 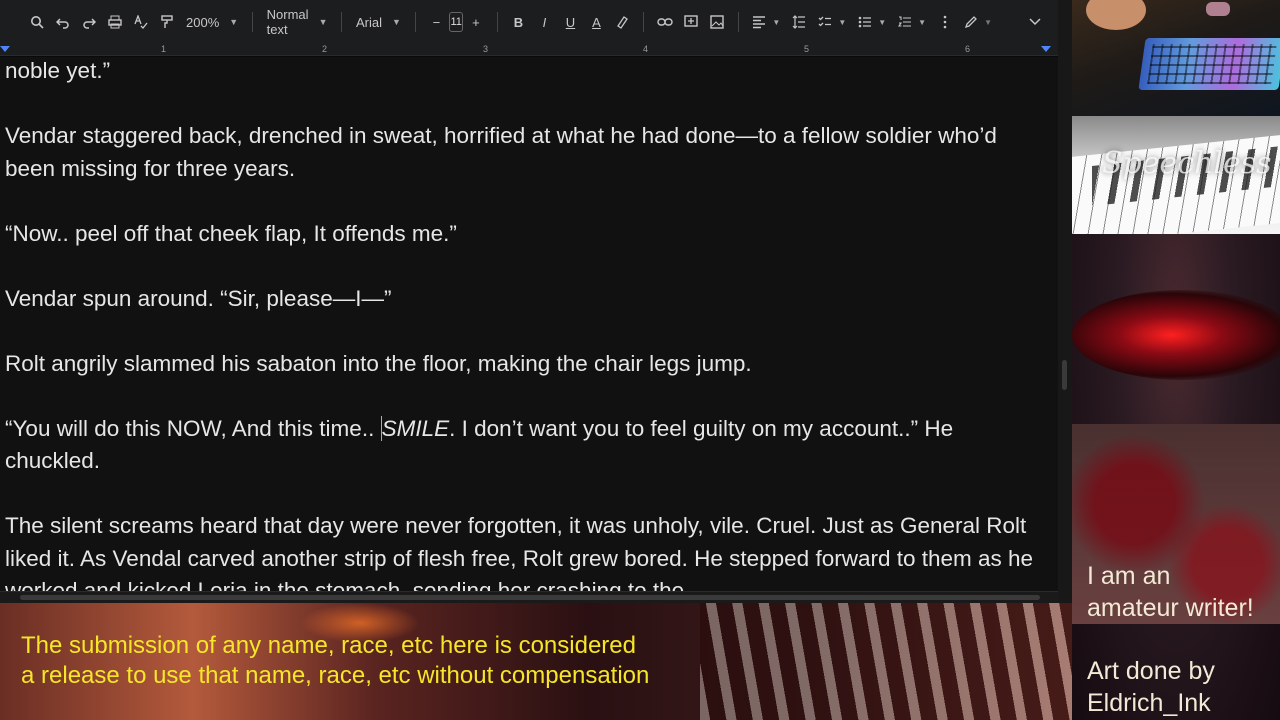 What do you see at coordinates (1187, 163) in the screenshot?
I see `song-title: Speechless` at bounding box center [1187, 163].